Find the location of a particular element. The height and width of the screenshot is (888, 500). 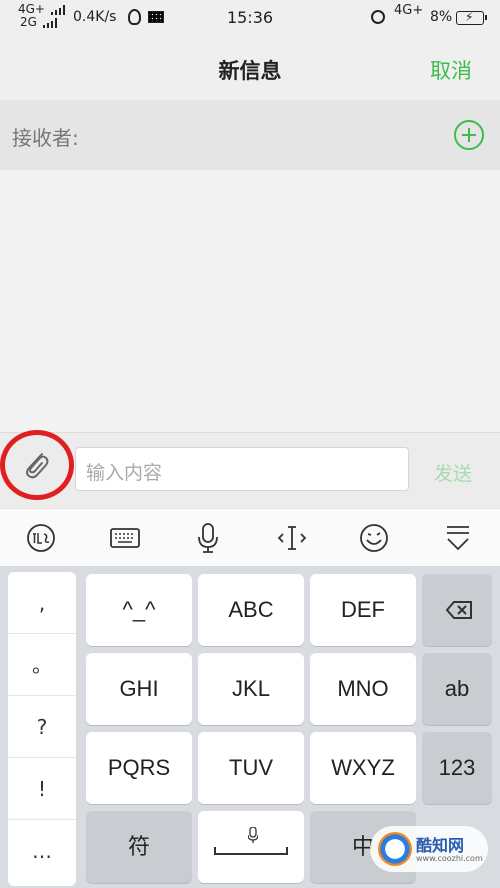

space-bar-icon is located at coordinates (251, 851).